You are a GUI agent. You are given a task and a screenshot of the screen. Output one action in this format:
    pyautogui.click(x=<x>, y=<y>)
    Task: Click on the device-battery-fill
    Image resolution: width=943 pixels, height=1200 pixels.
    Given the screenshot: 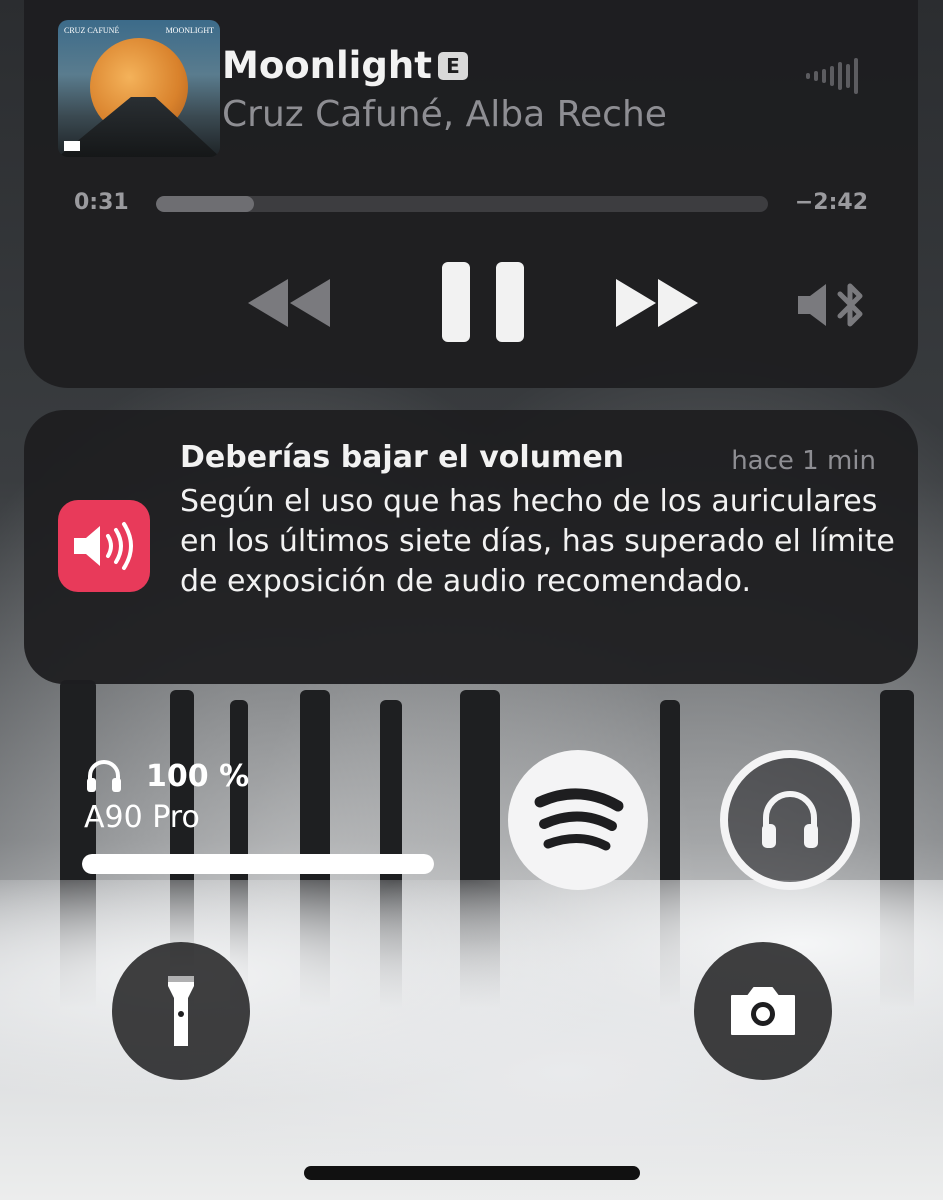 What is the action you would take?
    pyautogui.click(x=258, y=864)
    